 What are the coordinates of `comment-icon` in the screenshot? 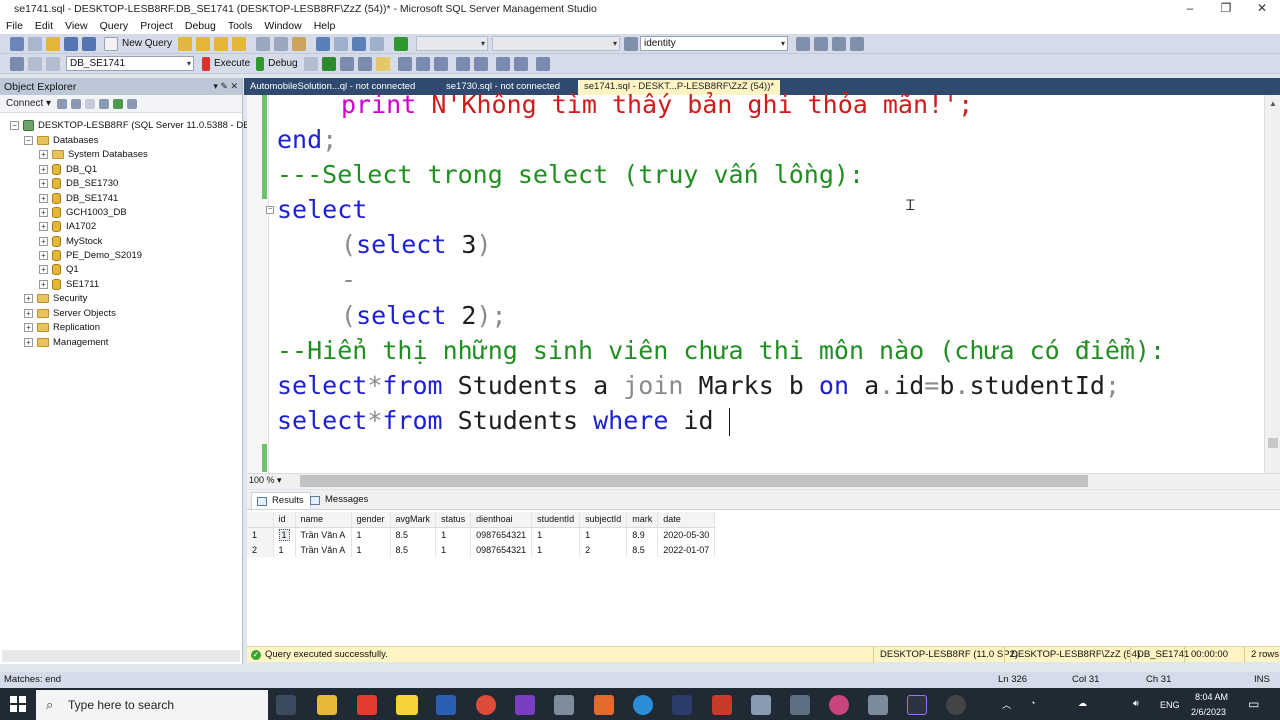 It's located at (462, 63).